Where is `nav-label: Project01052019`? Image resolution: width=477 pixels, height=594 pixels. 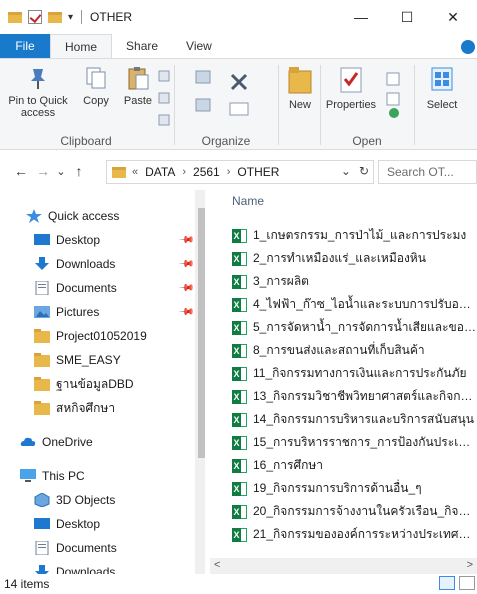
nav-label: Project01052019 is located at coordinates (101, 336).